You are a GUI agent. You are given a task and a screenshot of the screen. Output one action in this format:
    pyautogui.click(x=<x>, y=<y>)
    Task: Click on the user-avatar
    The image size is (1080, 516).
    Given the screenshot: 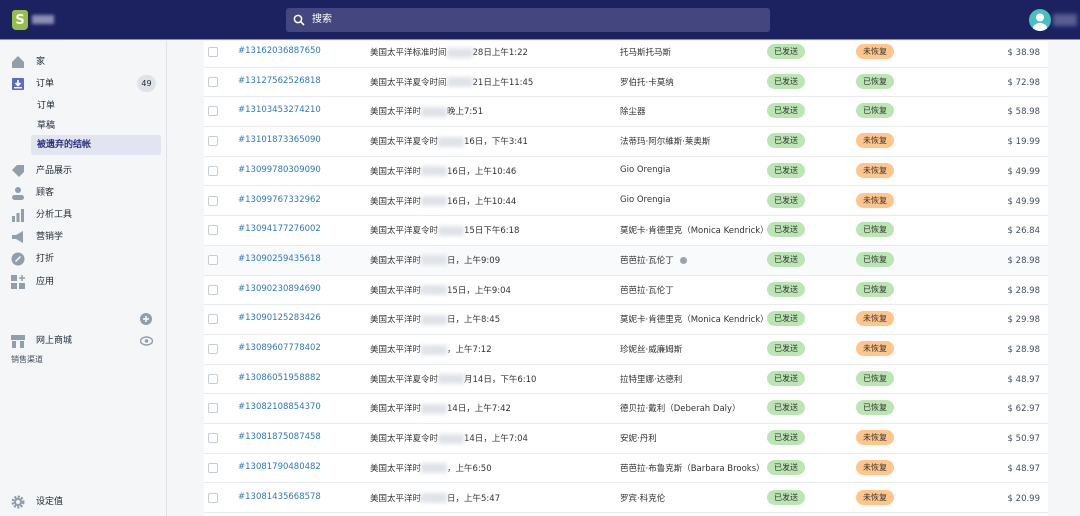 What is the action you would take?
    pyautogui.click(x=1040, y=20)
    